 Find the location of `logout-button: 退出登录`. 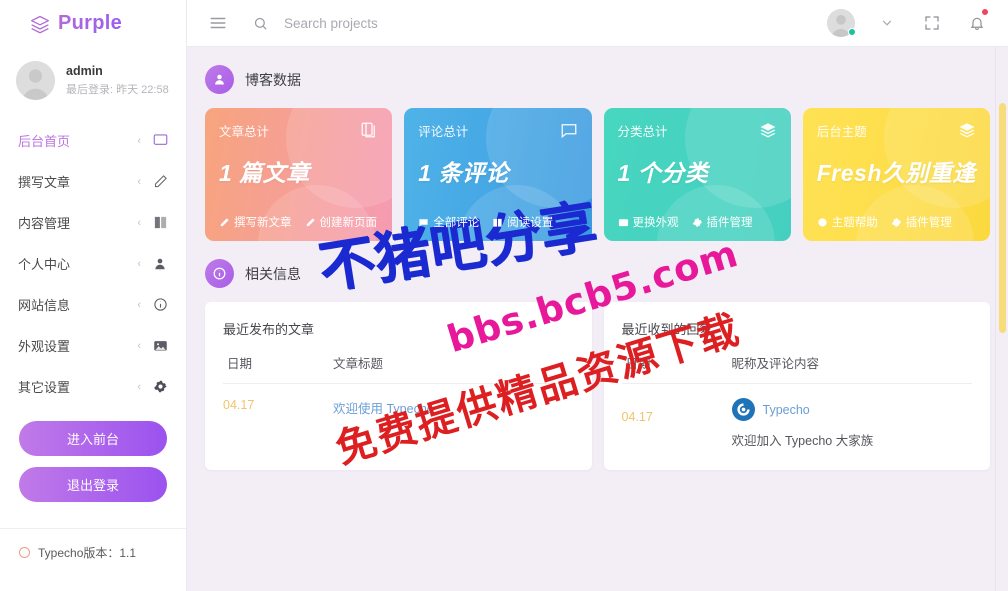

logout-button: 退出登录 is located at coordinates (93, 484).